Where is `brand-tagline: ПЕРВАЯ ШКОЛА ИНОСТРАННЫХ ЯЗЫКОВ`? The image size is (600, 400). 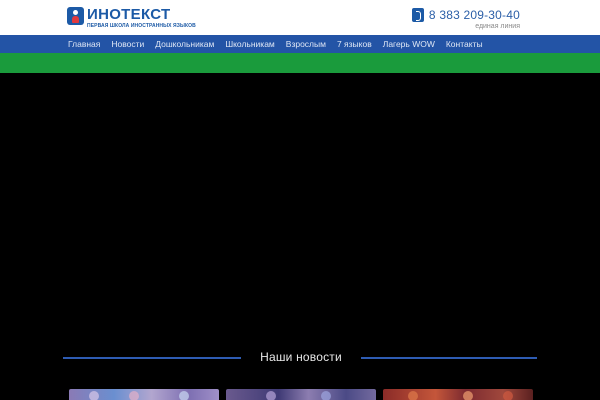 brand-tagline: ПЕРВАЯ ШКОЛА ИНОСТРАННЫХ ЯЗЫКОВ is located at coordinates (141, 26).